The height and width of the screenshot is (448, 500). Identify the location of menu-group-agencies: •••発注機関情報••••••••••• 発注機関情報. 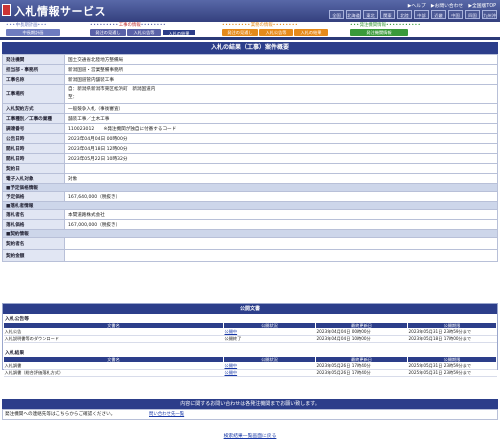
(385, 29).